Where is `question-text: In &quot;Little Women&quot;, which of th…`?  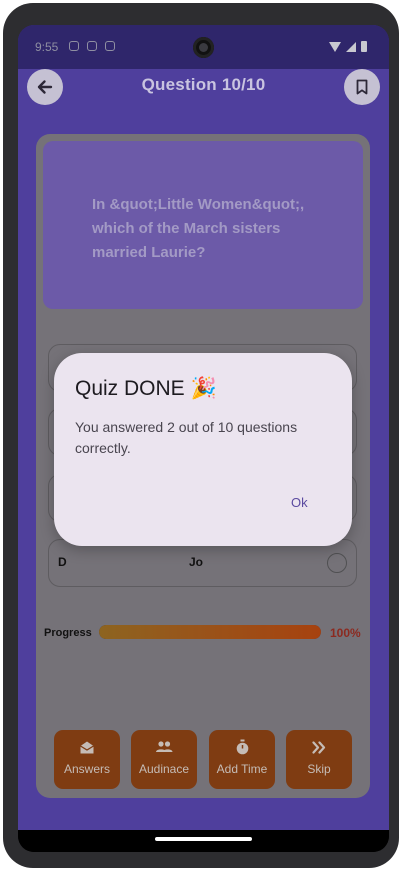
question-text: In &quot;Little Women&quot;, which of th… is located at coordinates (198, 228).